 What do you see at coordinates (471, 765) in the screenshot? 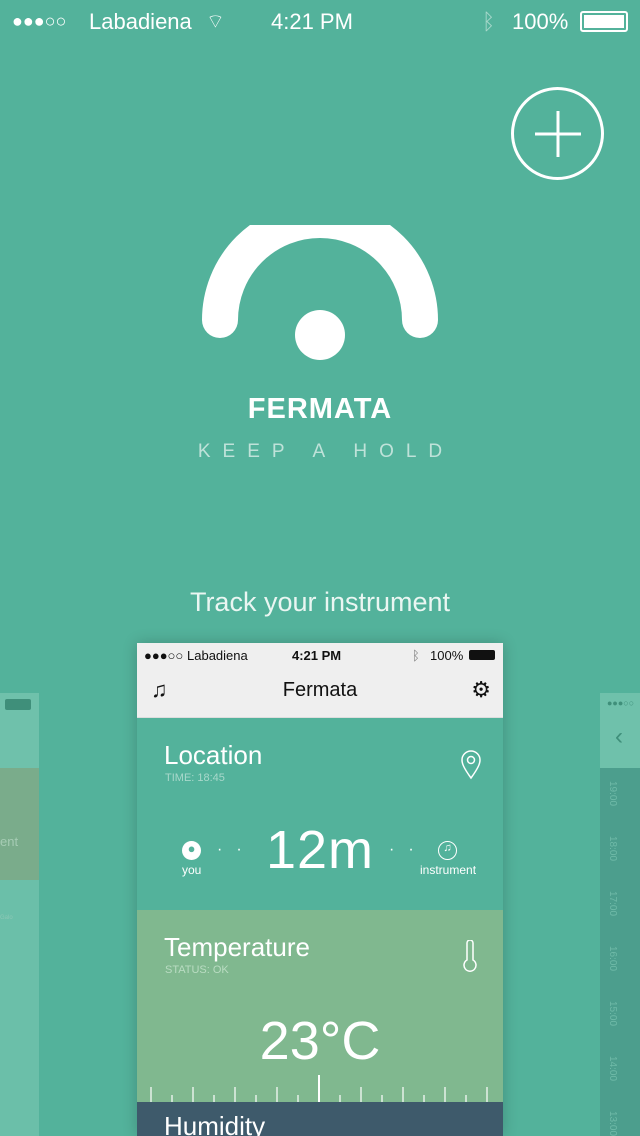
I see `location-pin-icon` at bounding box center [471, 765].